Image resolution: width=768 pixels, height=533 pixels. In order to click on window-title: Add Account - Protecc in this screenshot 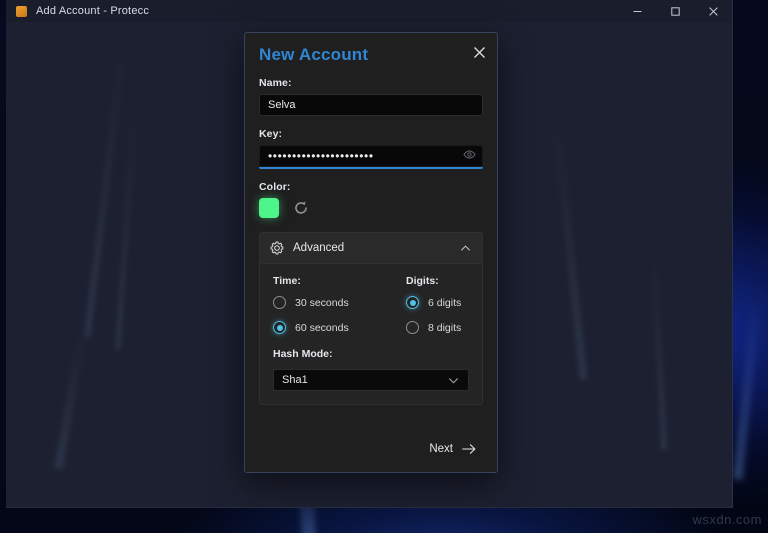, I will do `click(93, 11)`.